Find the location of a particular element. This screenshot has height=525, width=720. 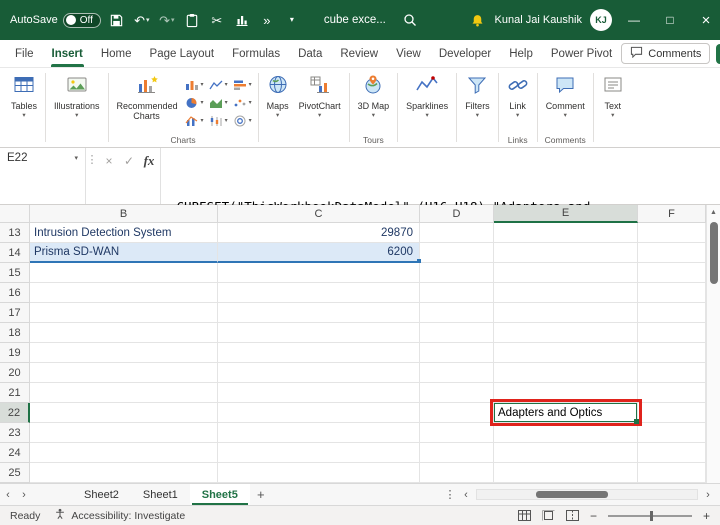

tab-developer: Developer is located at coordinates (465, 53).